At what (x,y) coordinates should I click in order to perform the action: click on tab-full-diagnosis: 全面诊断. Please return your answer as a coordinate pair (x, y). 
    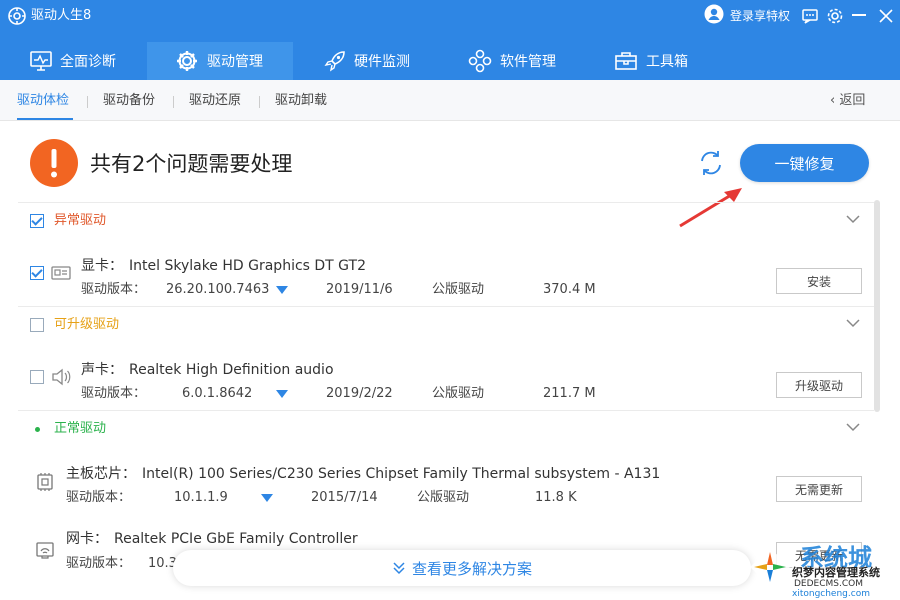
    Looking at the image, I should click on (78, 61).